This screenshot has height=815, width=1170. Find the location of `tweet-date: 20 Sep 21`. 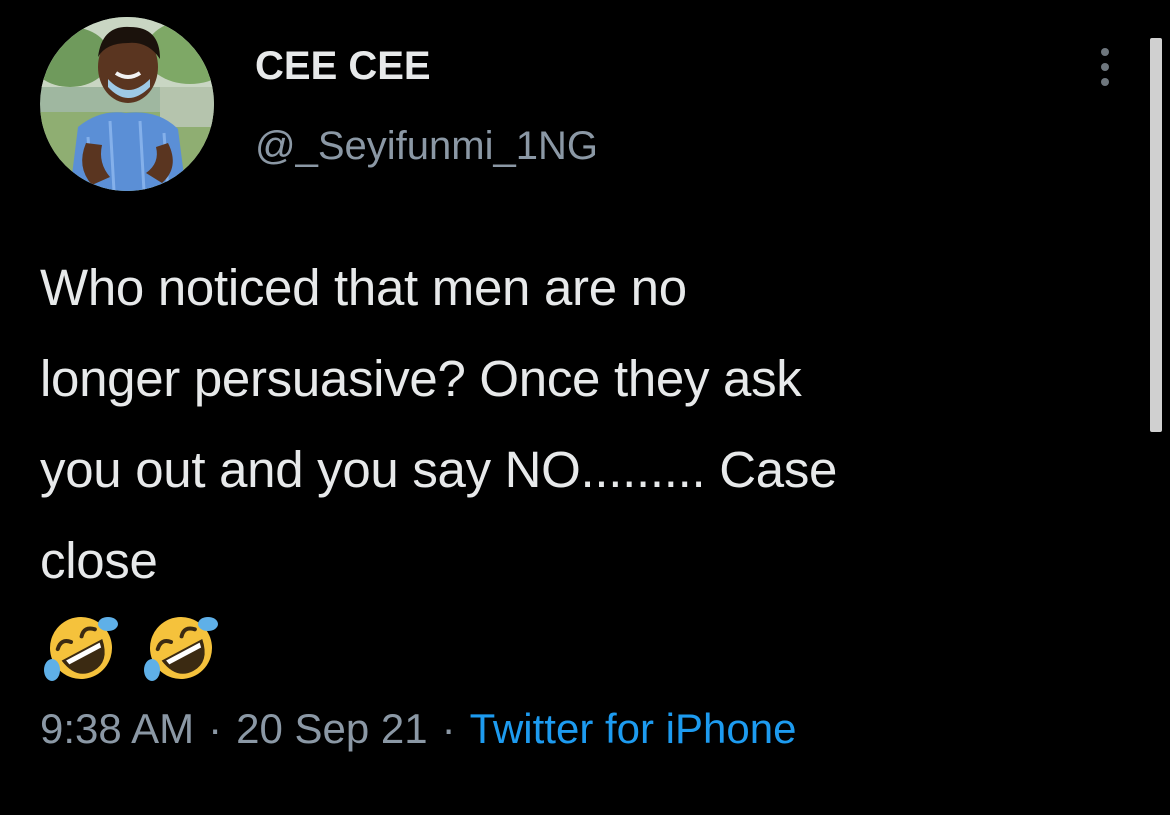

tweet-date: 20 Sep 21 is located at coordinates (332, 728).